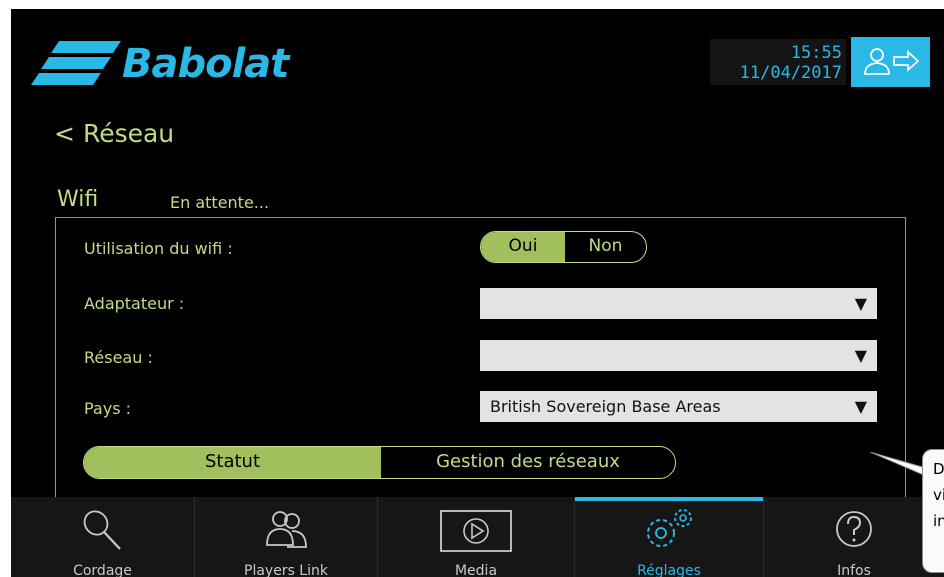 This screenshot has height=577, width=944. I want to click on wifi-tabs: Statut Gestion des réseaux, so click(379, 462).